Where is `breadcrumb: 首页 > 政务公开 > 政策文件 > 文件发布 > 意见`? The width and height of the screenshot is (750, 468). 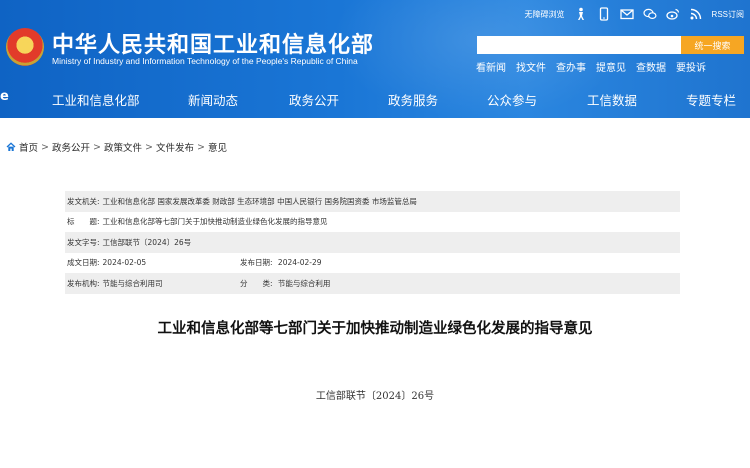
breadcrumb: 首页 > 政务公开 > 政策文件 > 文件发布 > 意见 is located at coordinates (116, 147).